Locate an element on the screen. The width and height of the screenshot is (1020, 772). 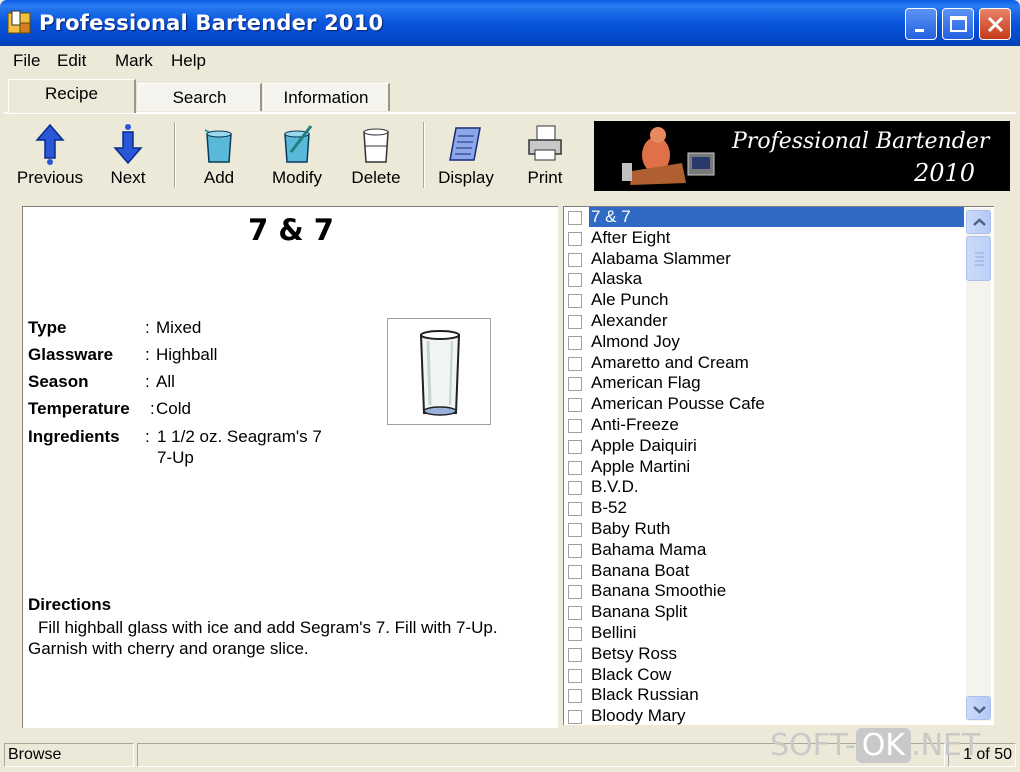
window-title: Professional Bartender 2010 is located at coordinates (211, 23).